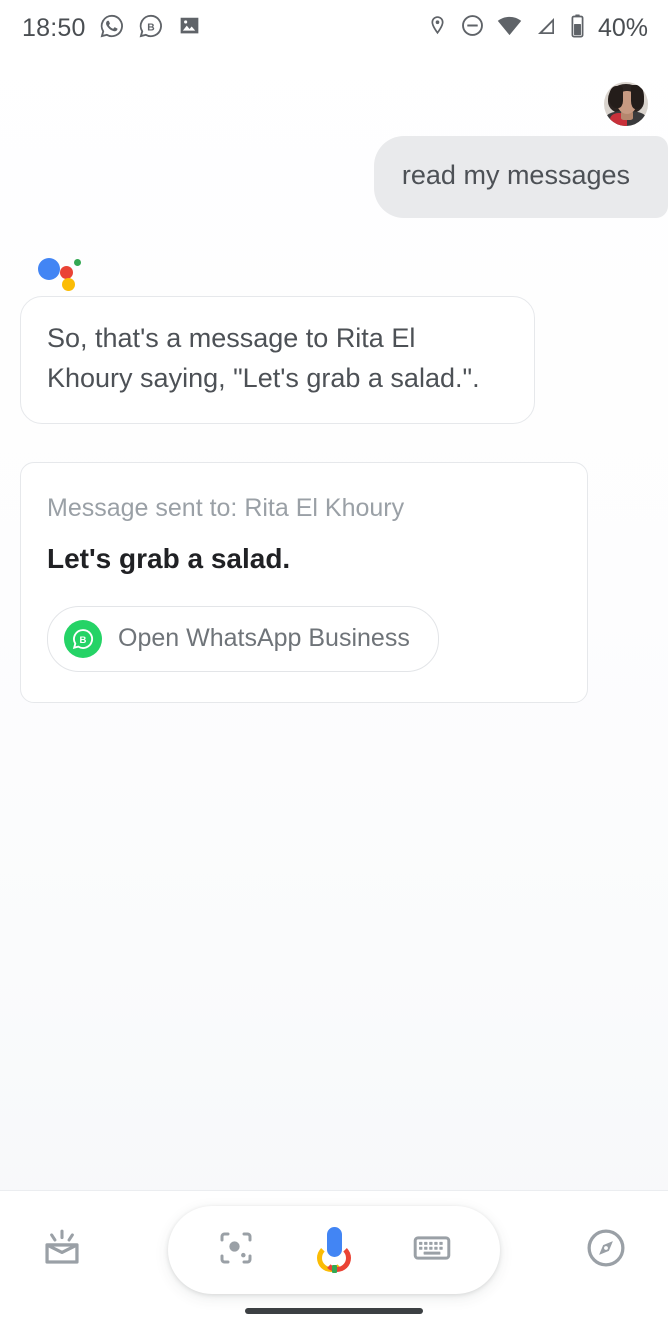 The image size is (668, 1336). I want to click on status-bar: 18:50 B 40%, so click(334, 28).